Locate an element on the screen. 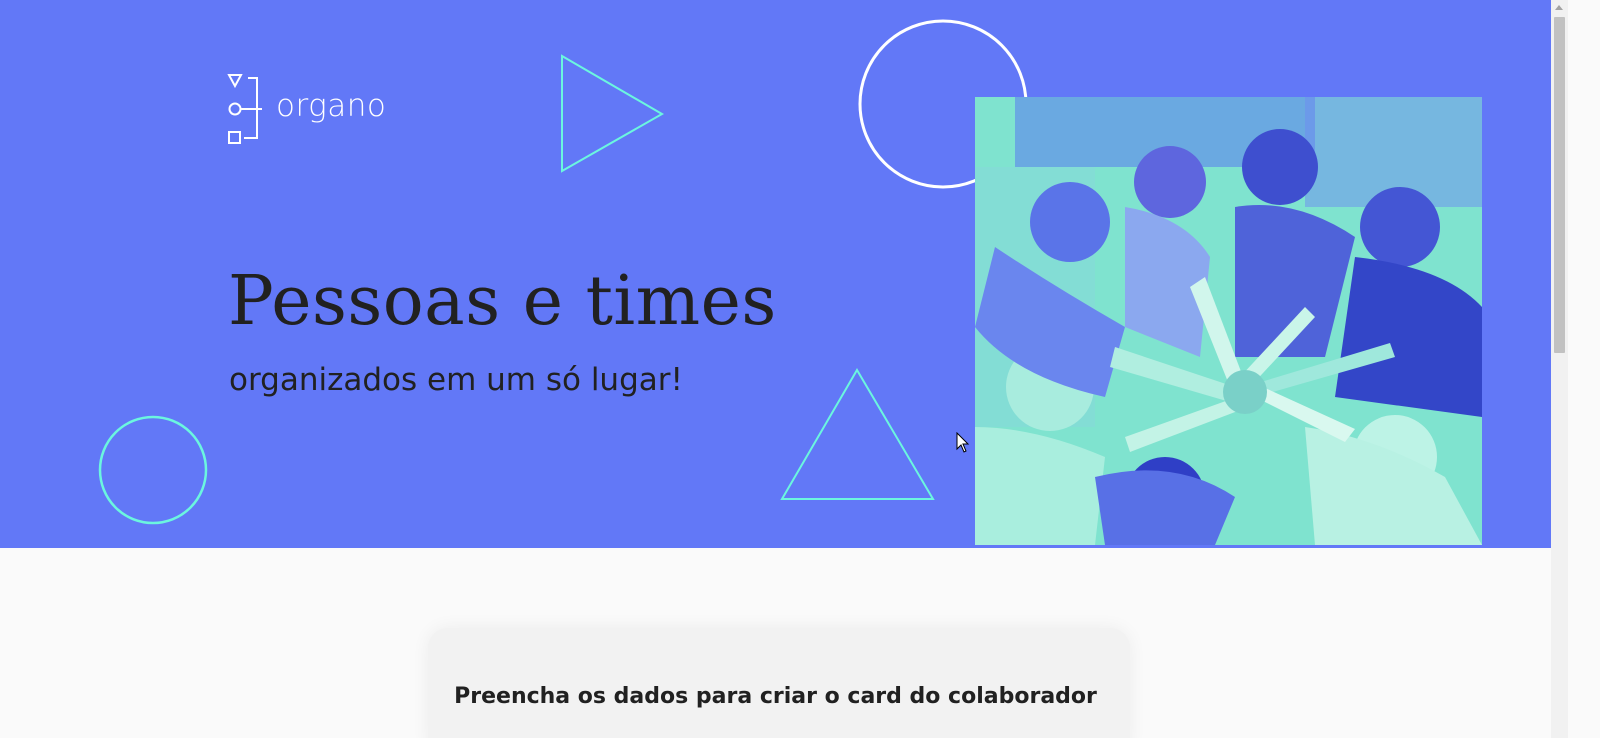 The width and height of the screenshot is (1600, 738). triangle-right-decoration is located at coordinates (613, 113).